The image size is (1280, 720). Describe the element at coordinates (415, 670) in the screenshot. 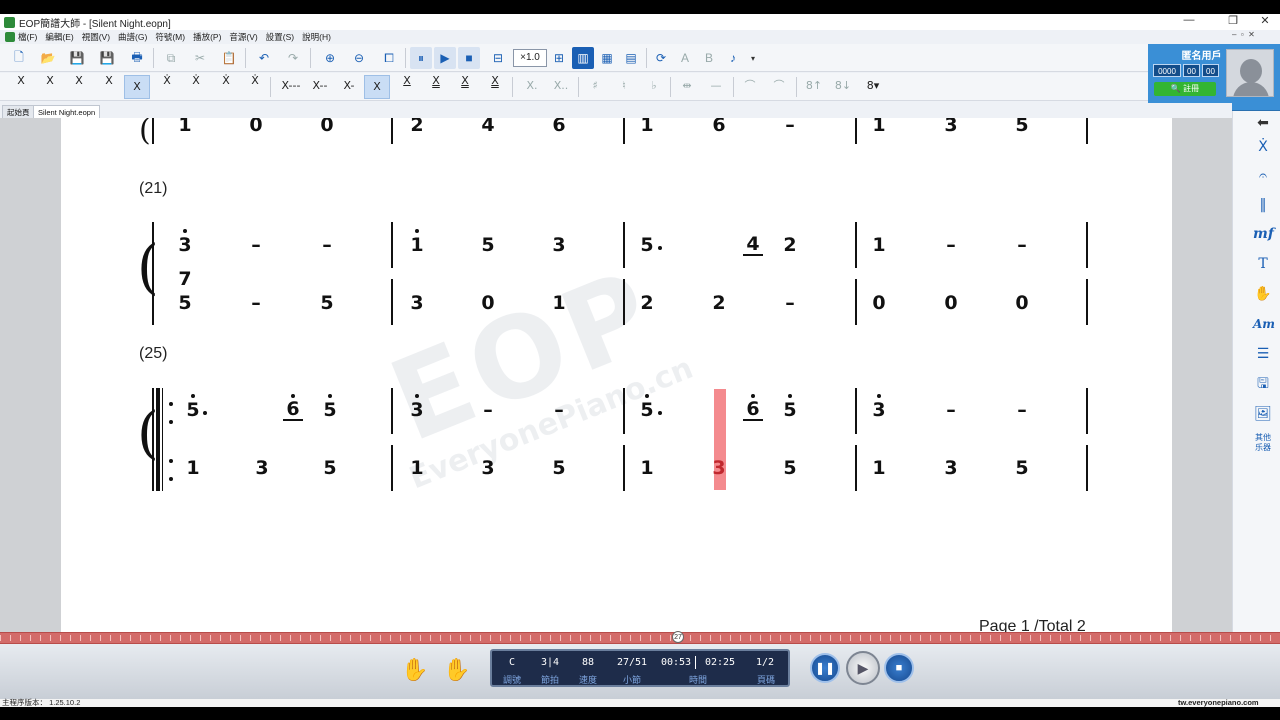

I see `left-hand-icon: ✋` at that location.